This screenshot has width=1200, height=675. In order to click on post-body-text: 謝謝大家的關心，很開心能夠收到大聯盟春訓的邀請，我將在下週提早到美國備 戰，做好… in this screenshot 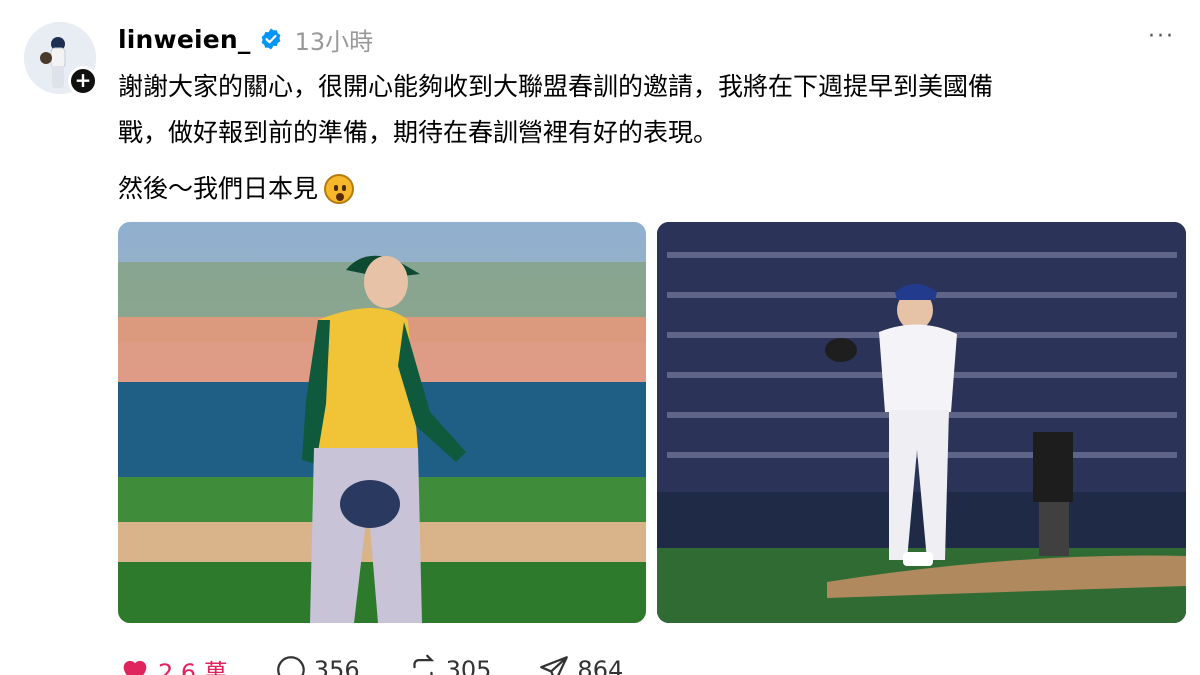, I will do `click(556, 109)`.